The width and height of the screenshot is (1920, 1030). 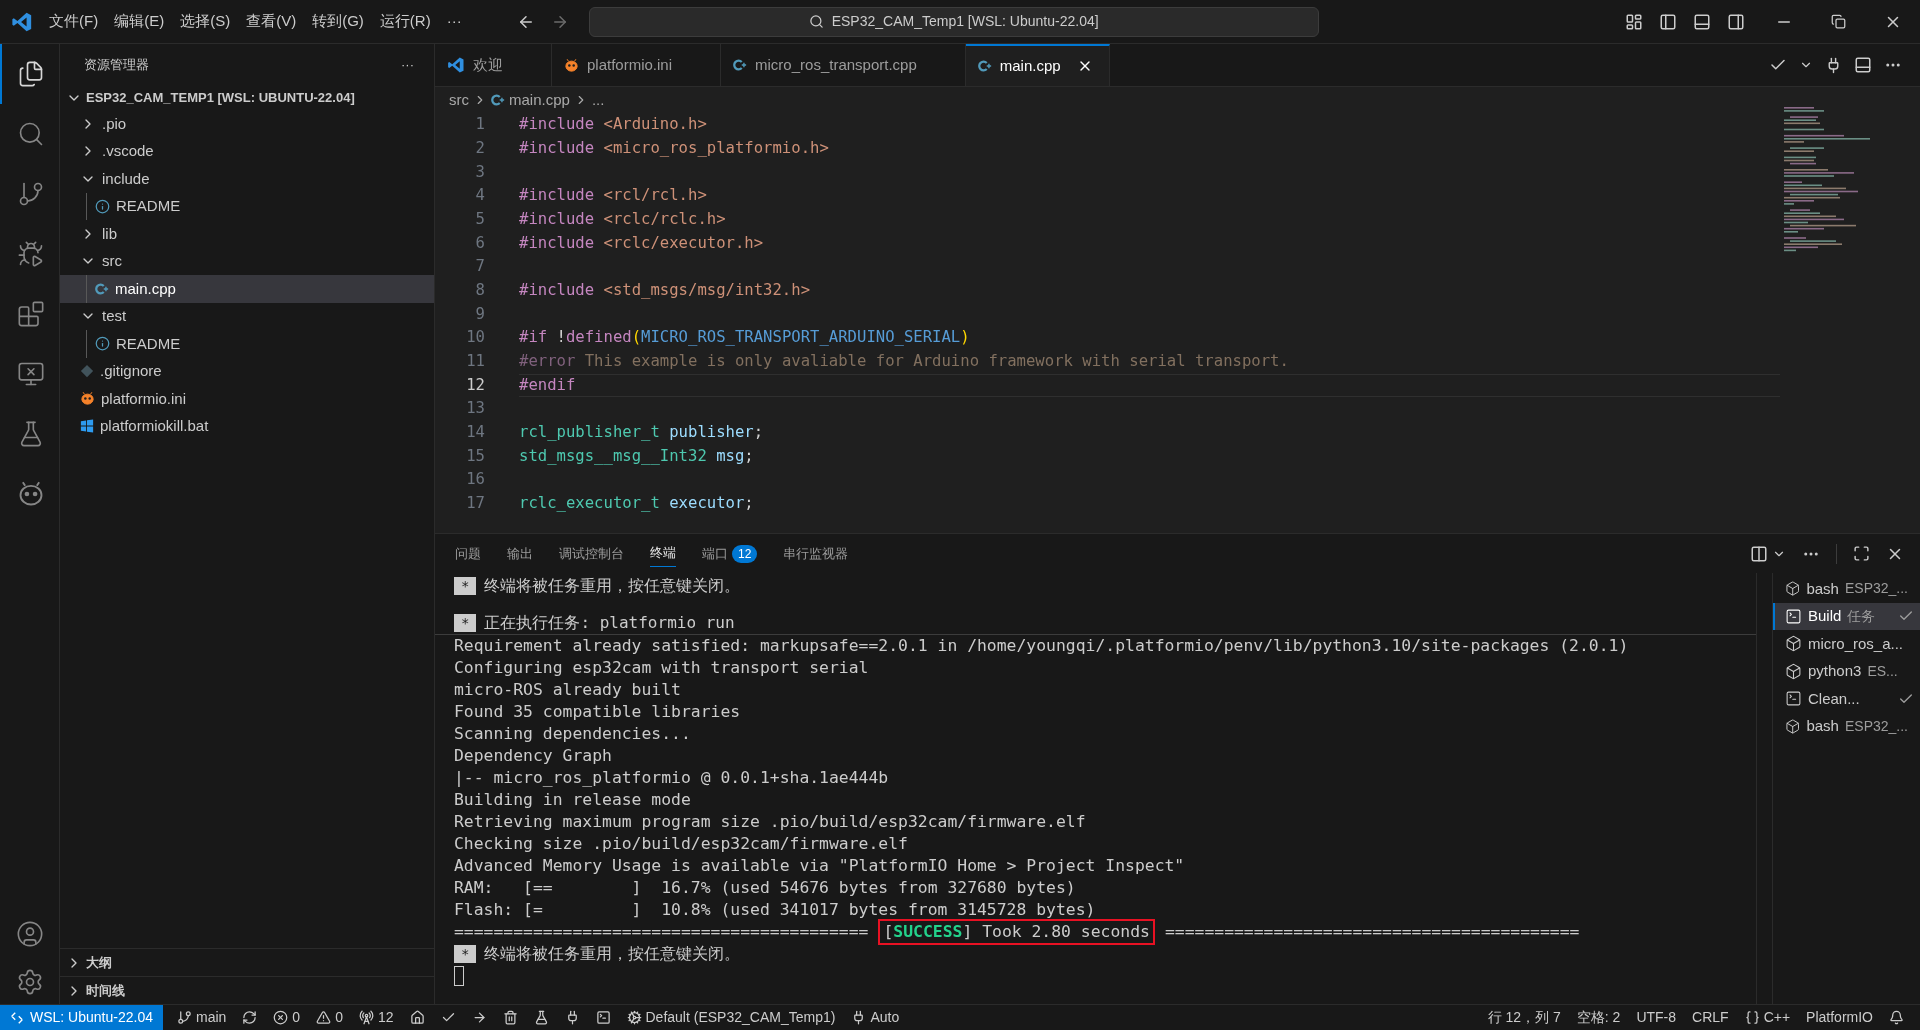 I want to click on panel-tab: 输出, so click(x=520, y=553).